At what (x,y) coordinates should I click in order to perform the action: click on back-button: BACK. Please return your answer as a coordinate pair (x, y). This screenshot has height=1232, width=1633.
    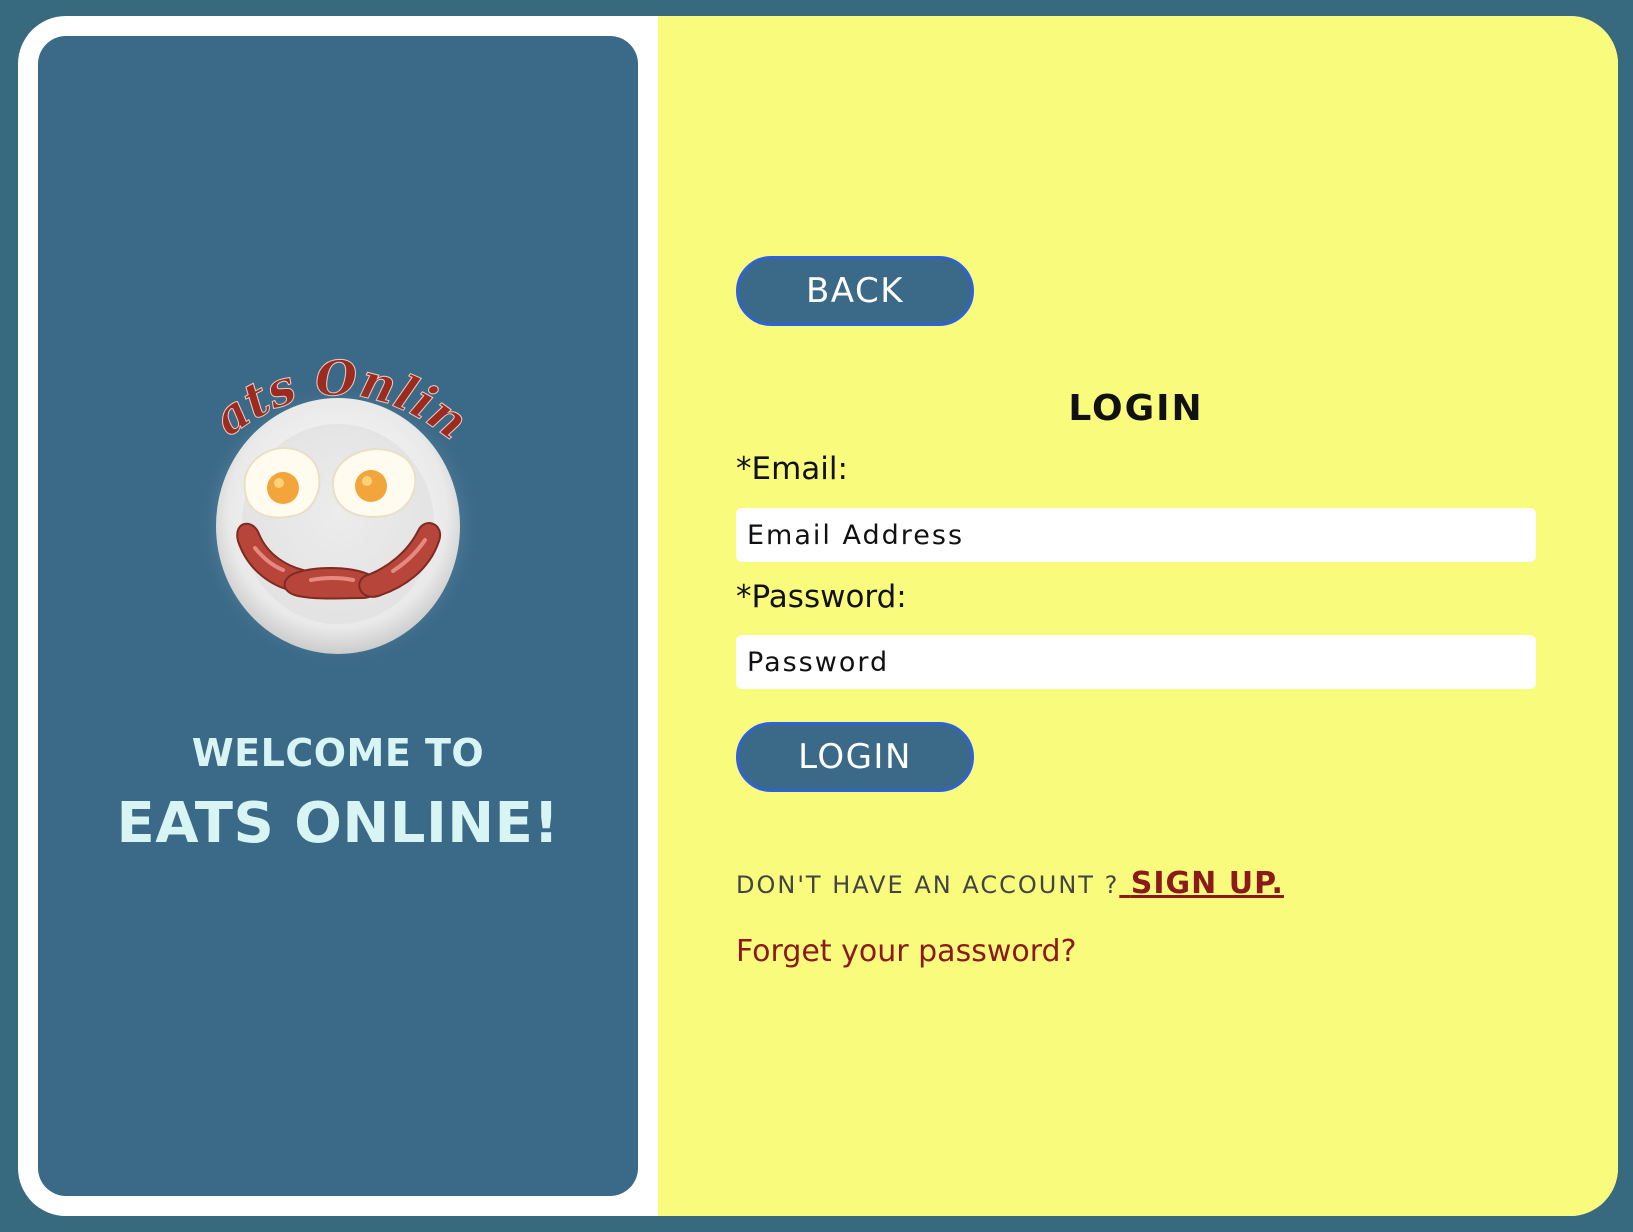
    Looking at the image, I should click on (855, 291).